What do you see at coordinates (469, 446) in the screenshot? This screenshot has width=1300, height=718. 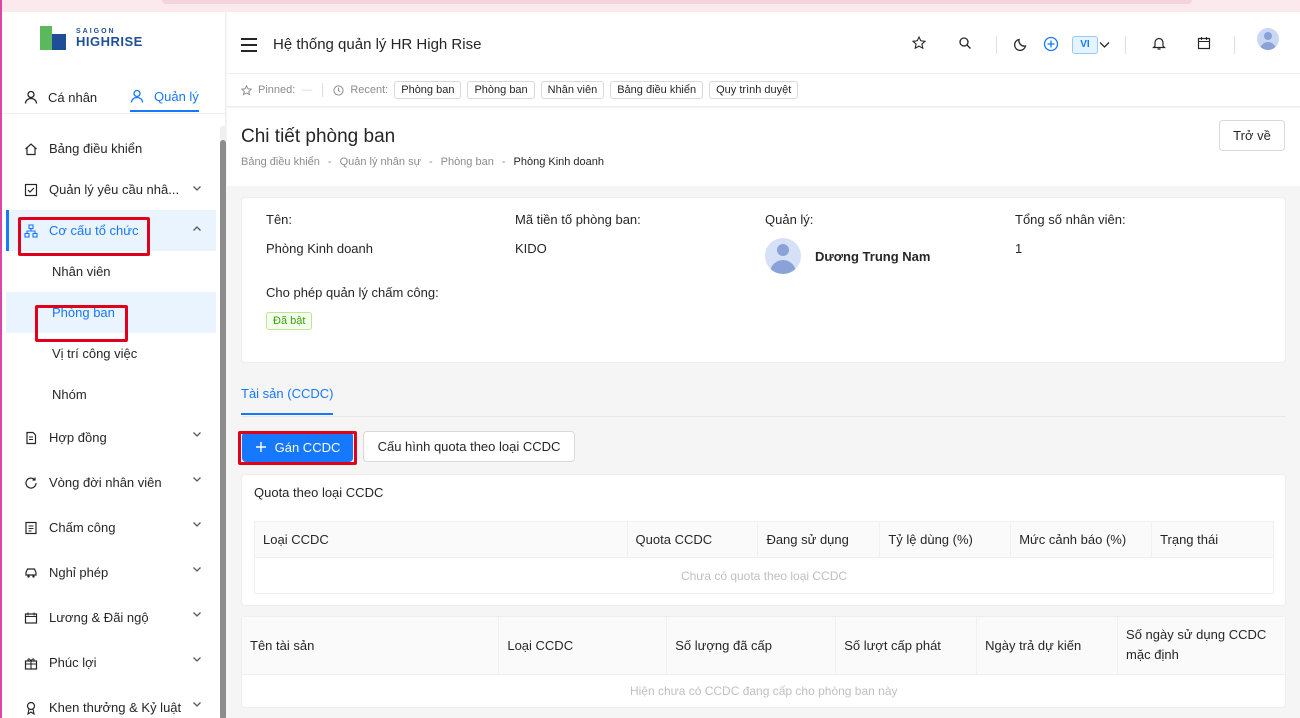 I see `config-quota-button: Cấu hình quota theo loại CCDC` at bounding box center [469, 446].